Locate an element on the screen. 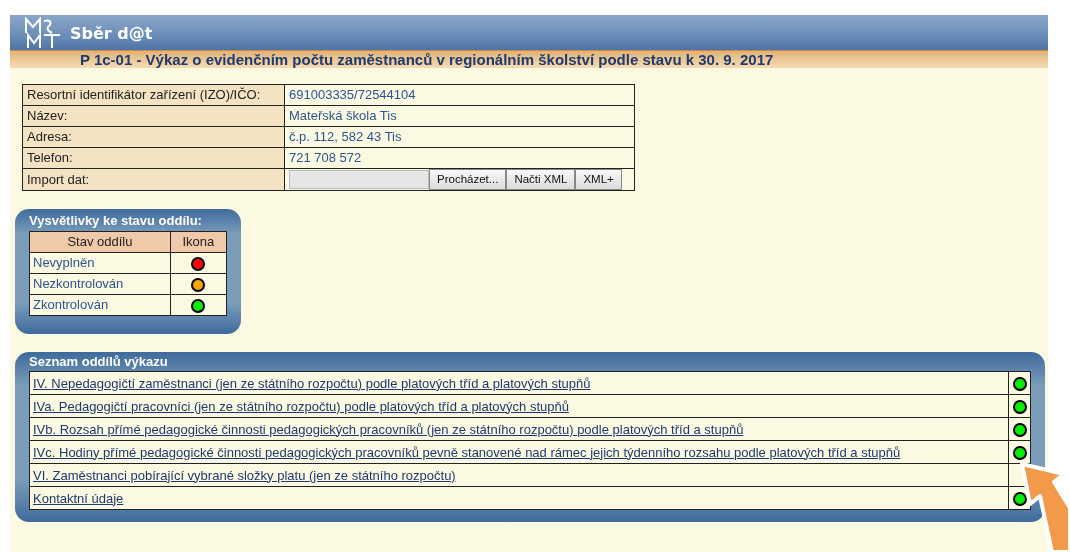  field-label: Telefon: is located at coordinates (153, 158).